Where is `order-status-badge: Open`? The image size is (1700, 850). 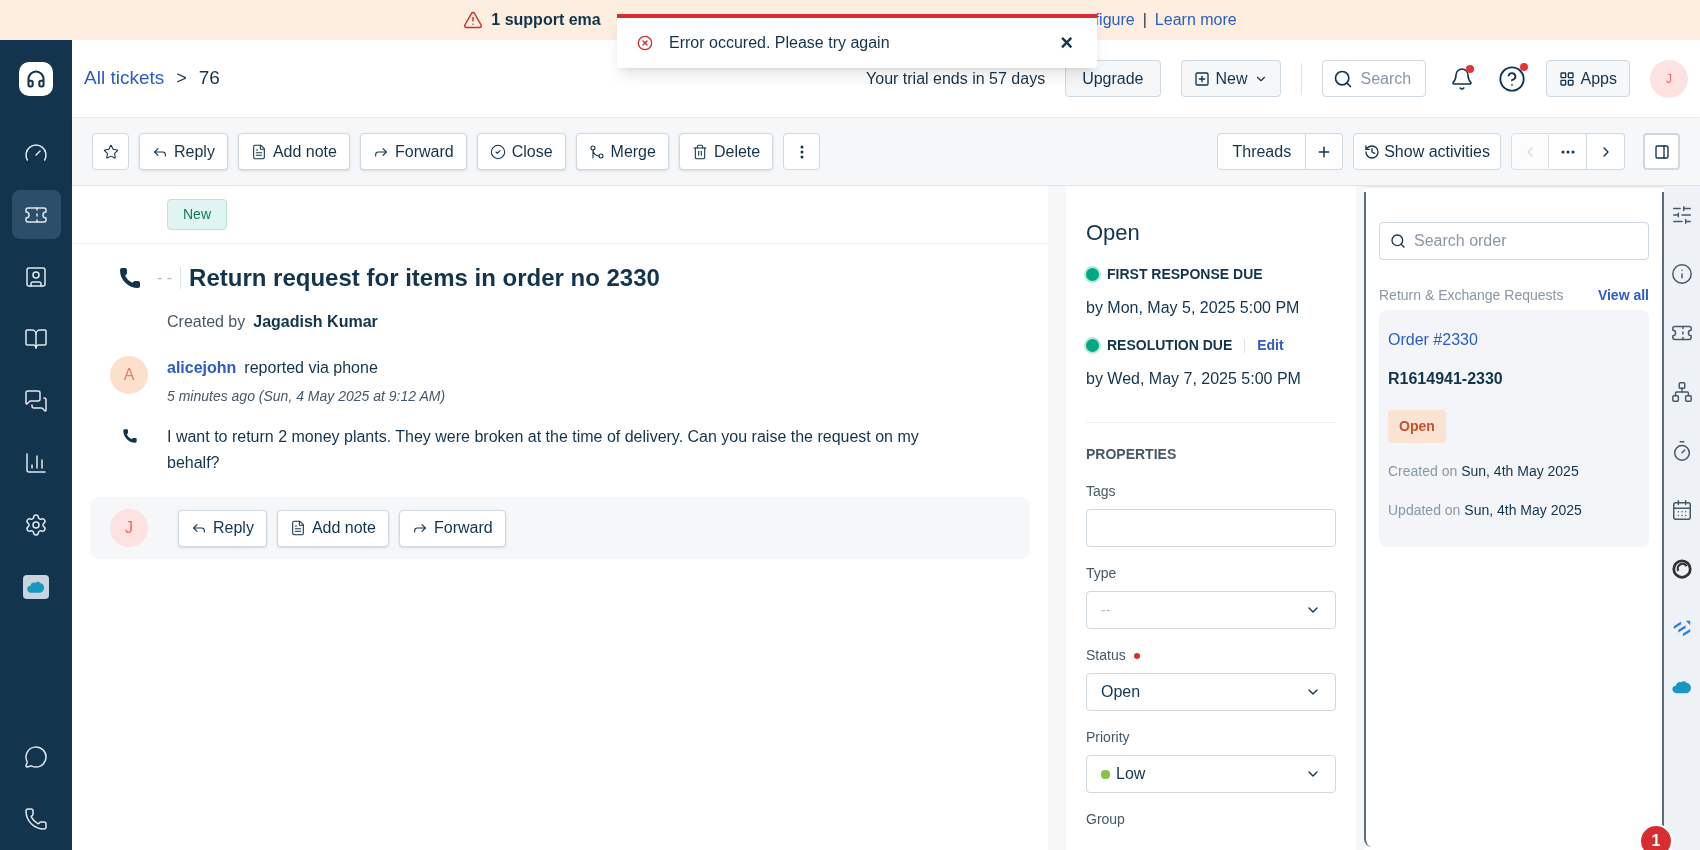
order-status-badge: Open is located at coordinates (1417, 426).